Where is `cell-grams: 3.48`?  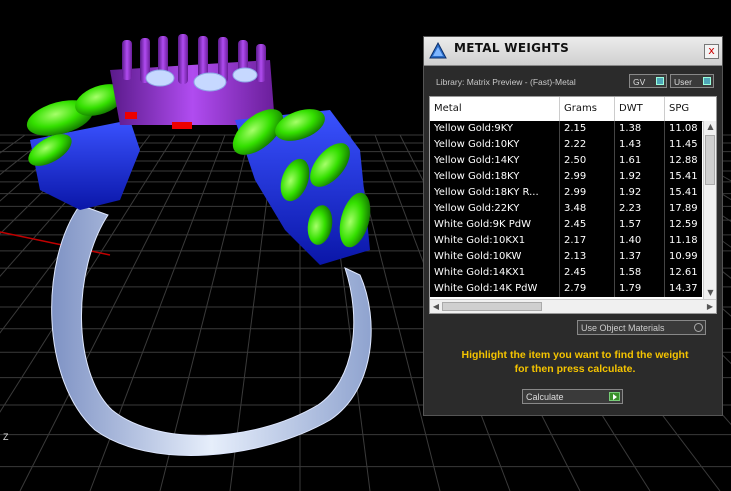
cell-grams: 3.48 is located at coordinates (587, 209).